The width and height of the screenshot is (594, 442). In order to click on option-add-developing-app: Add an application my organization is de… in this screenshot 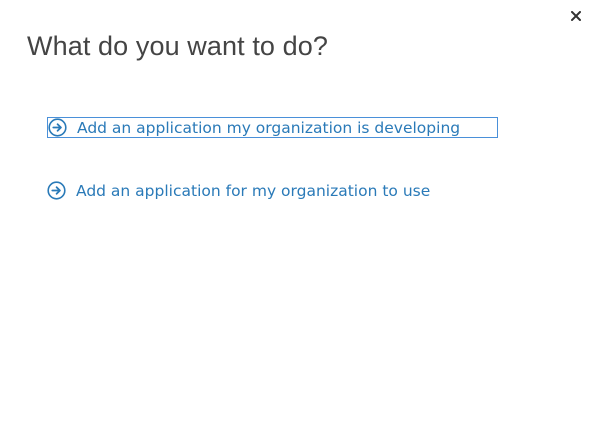, I will do `click(272, 127)`.